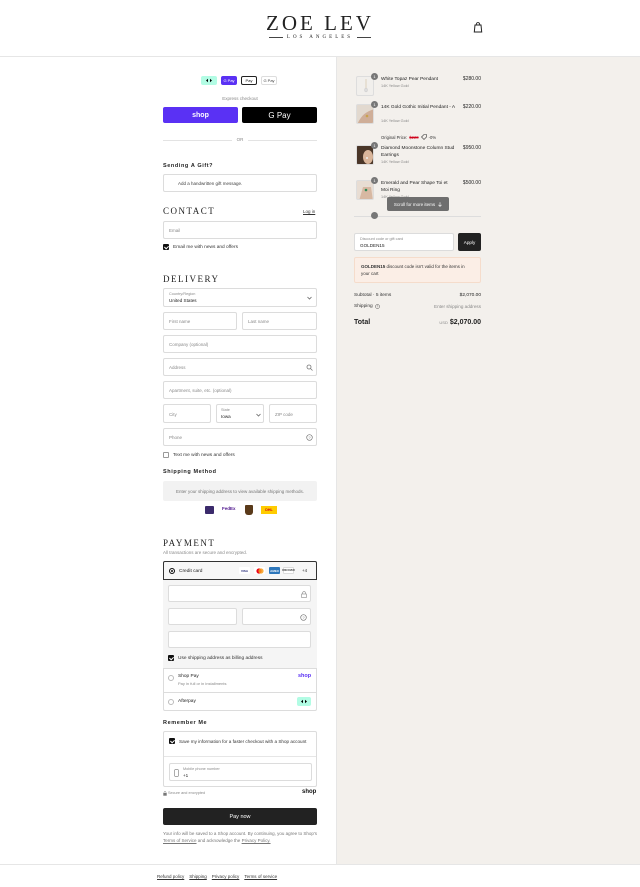 This screenshot has width=640, height=887. Describe the element at coordinates (229, 80) in the screenshot. I see `shoppay-badge: G Pay` at that location.